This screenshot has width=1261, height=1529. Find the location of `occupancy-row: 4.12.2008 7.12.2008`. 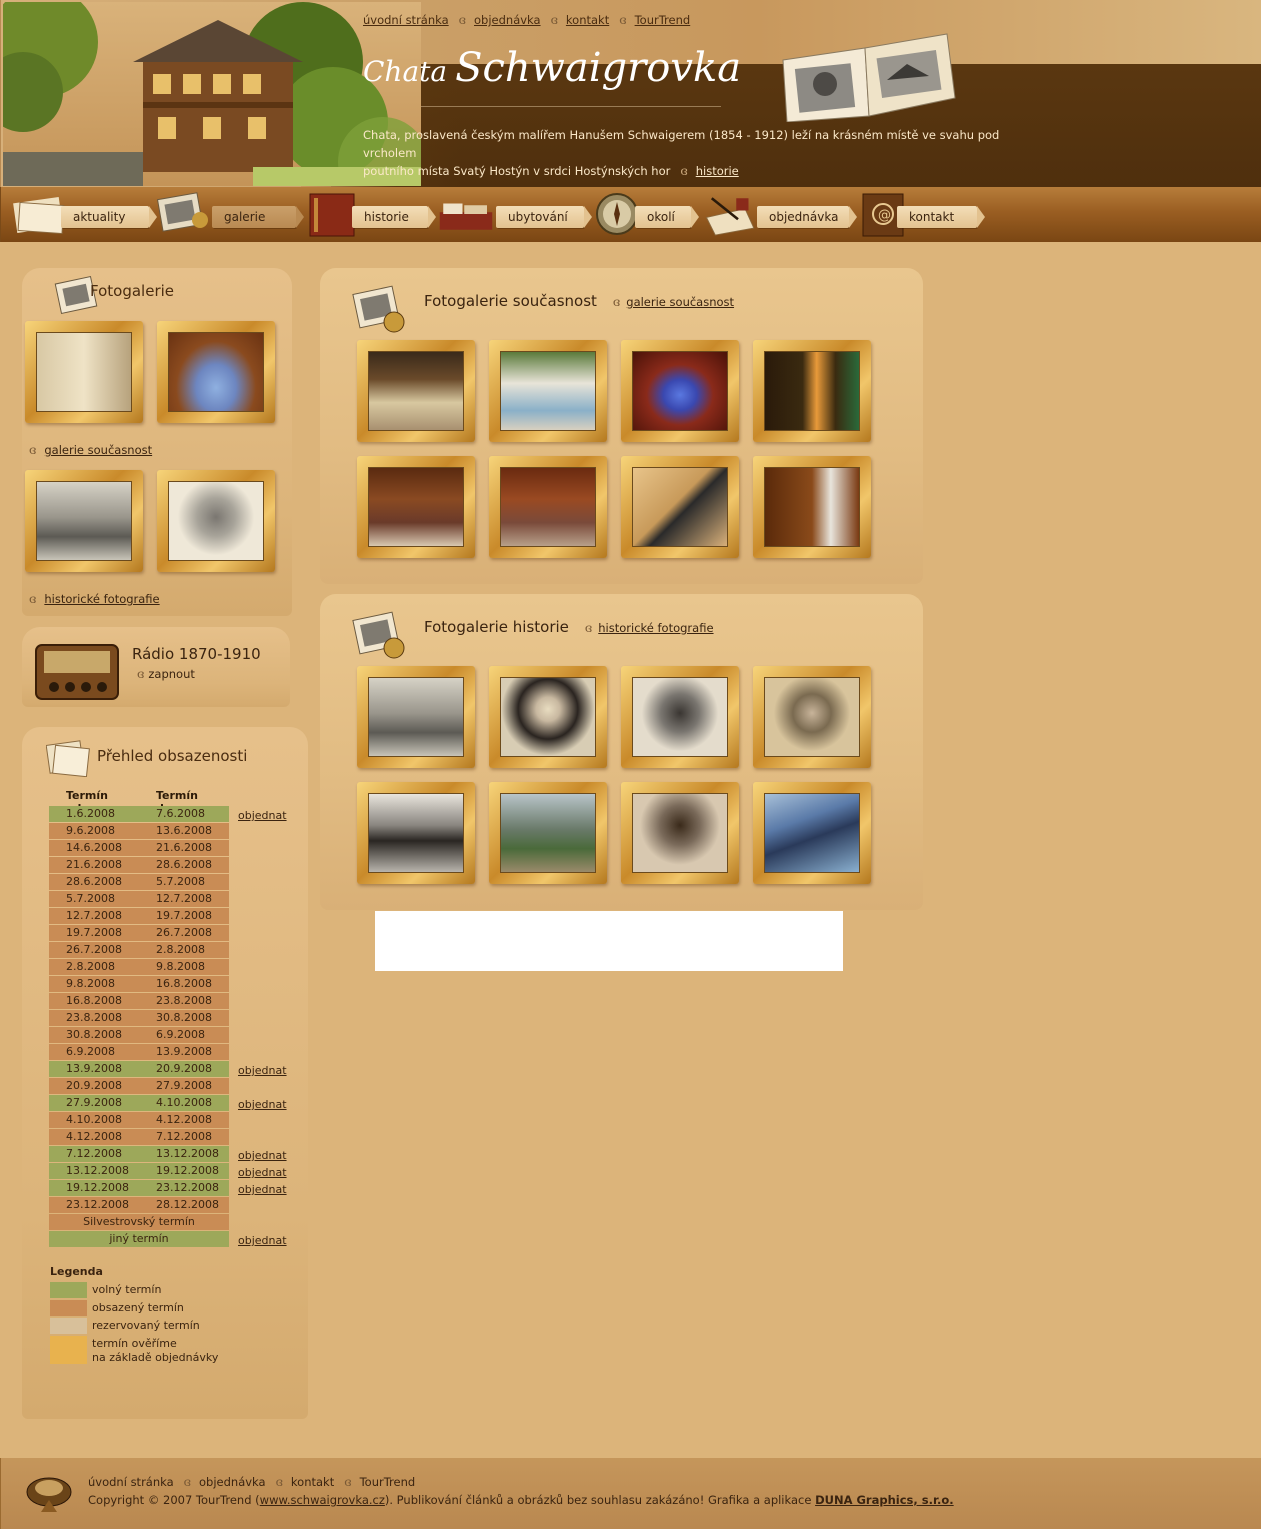

occupancy-row: 4.12.2008 7.12.2008 is located at coordinates (139, 1137).